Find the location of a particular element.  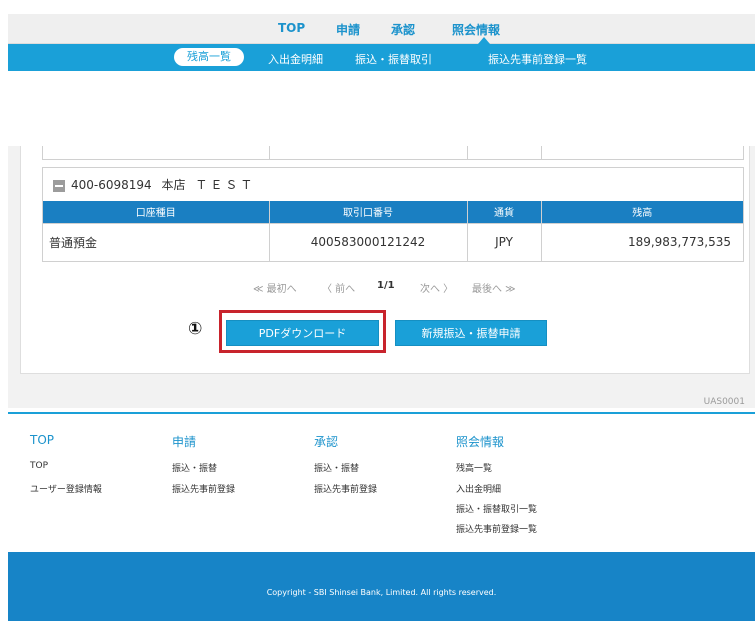

col-currency: 通貨 is located at coordinates (503, 212).